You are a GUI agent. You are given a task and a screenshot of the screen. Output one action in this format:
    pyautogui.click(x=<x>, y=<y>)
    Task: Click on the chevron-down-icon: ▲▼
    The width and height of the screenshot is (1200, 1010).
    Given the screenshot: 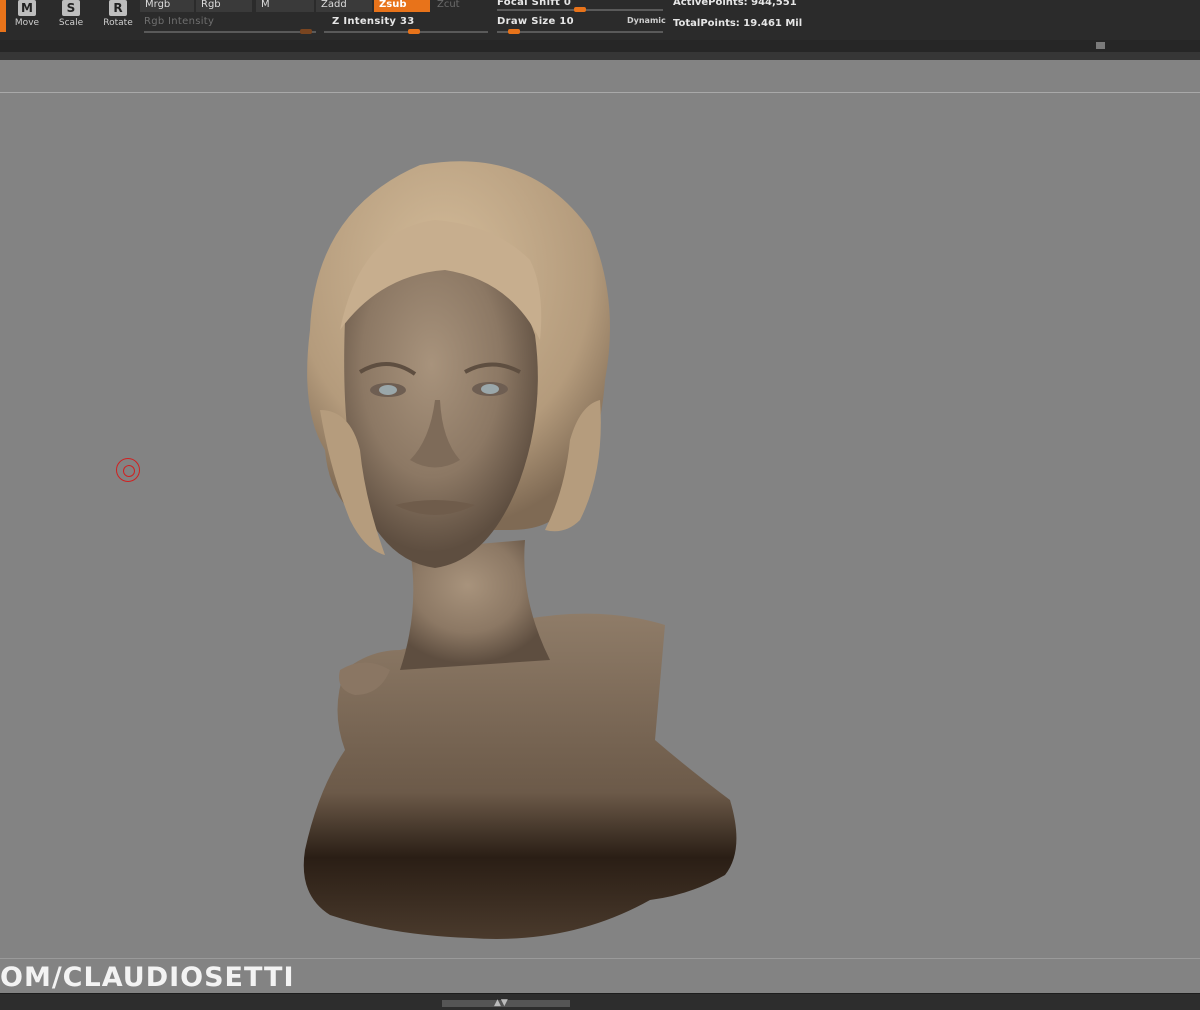 What is the action you would take?
    pyautogui.click(x=501, y=1003)
    